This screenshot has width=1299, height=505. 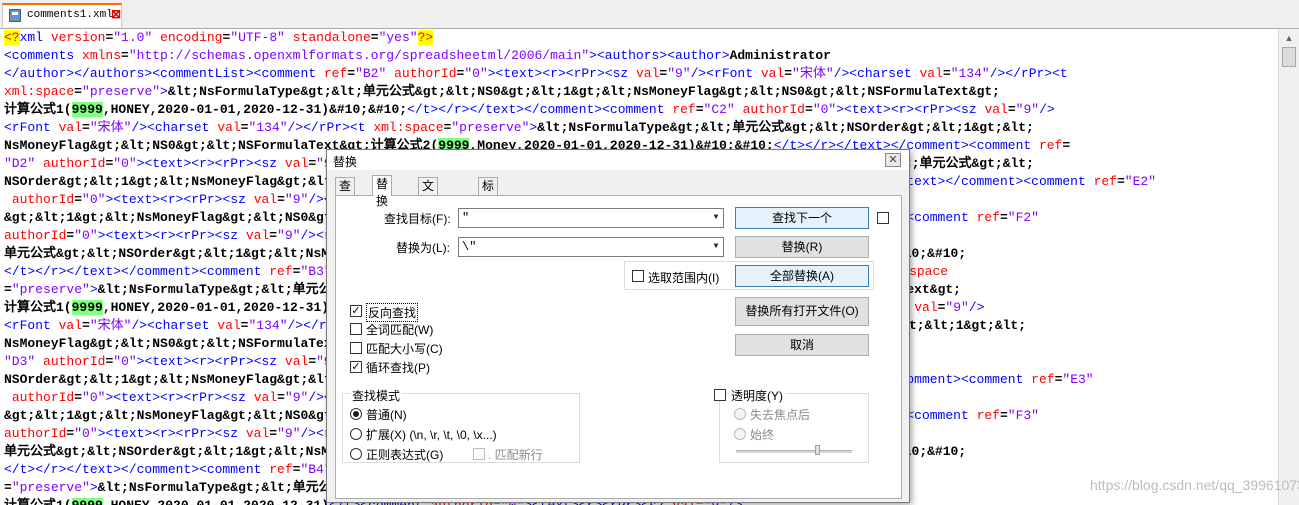 What do you see at coordinates (417, 219) in the screenshot?
I see `find-label: 查找目标(F):` at bounding box center [417, 219].